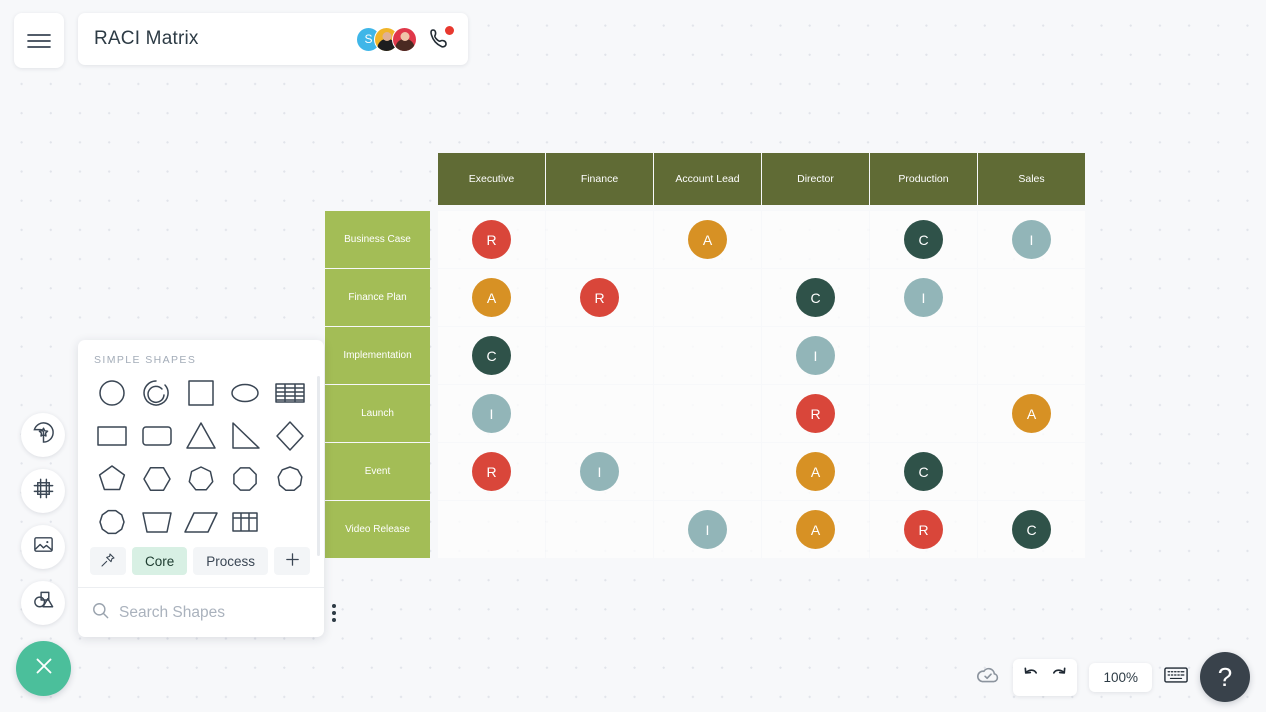 The width and height of the screenshot is (1266, 712). Describe the element at coordinates (112, 436) in the screenshot. I see `rectangle-shape` at that location.